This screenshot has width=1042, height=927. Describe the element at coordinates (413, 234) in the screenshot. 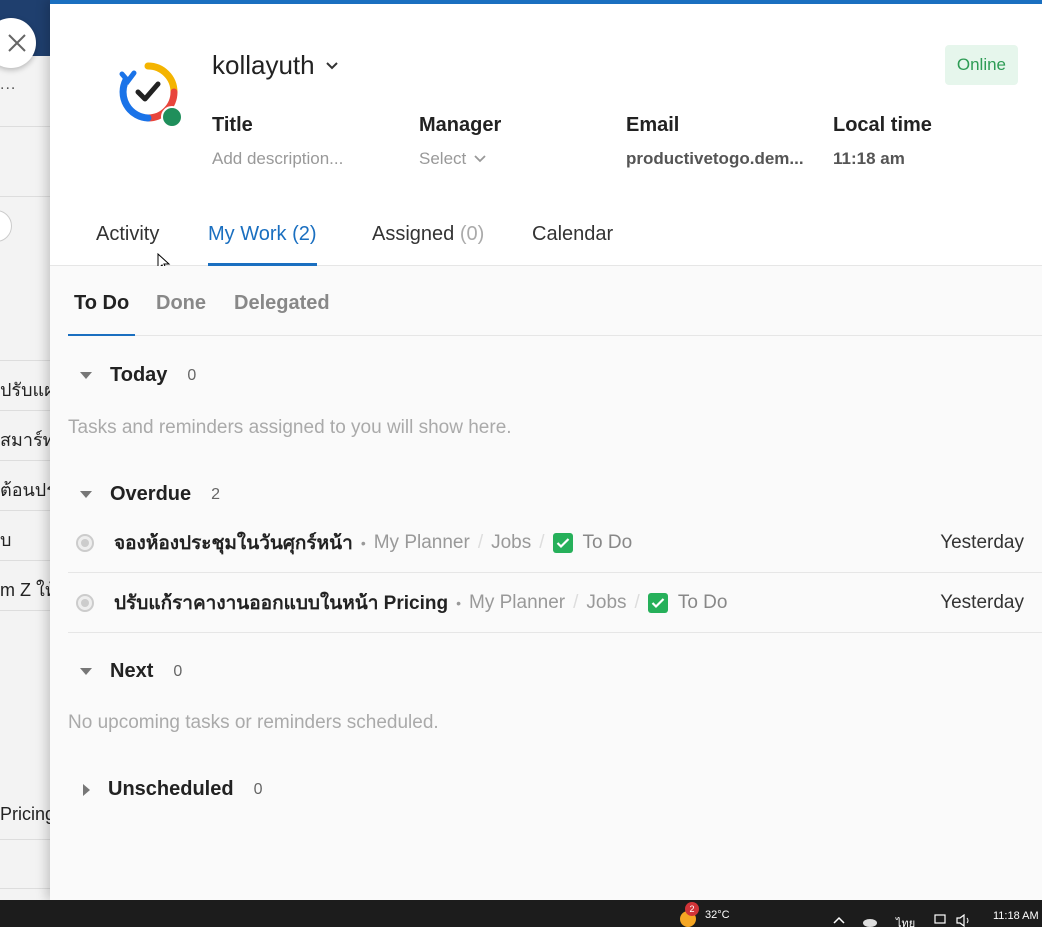

I see `tab-label: Assigned` at that location.